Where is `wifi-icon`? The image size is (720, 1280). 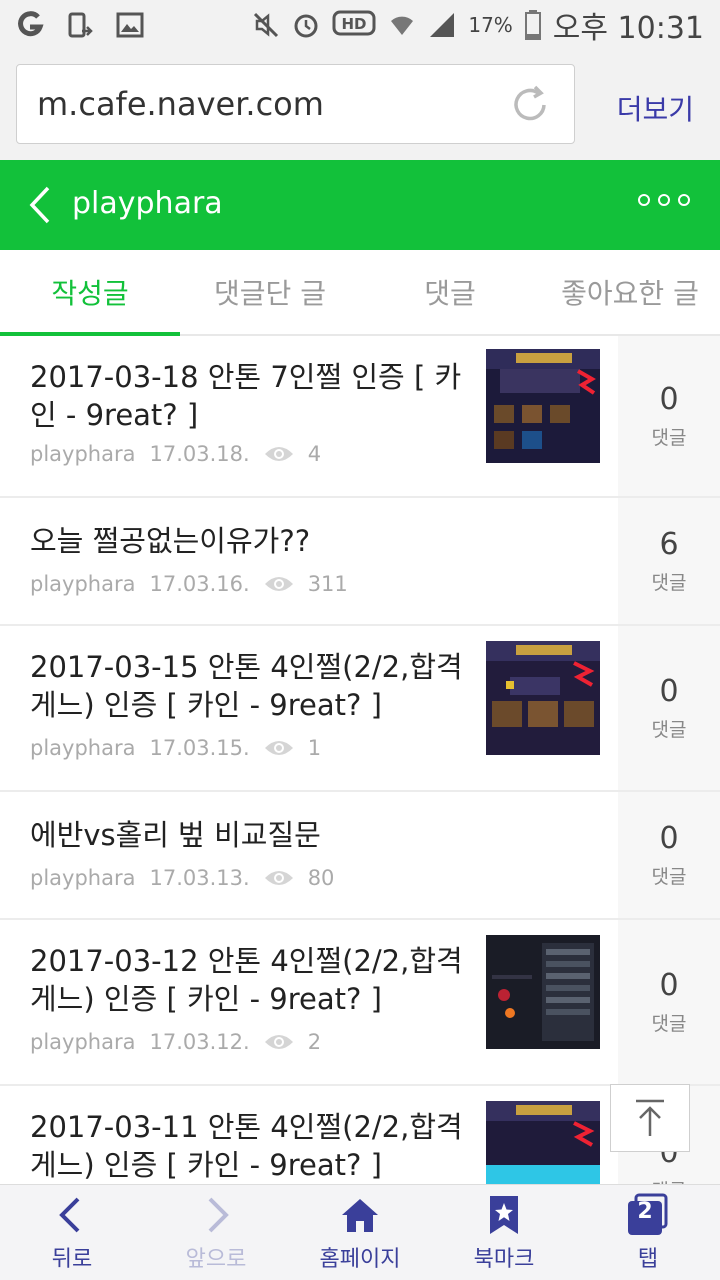
wifi-icon is located at coordinates (402, 25).